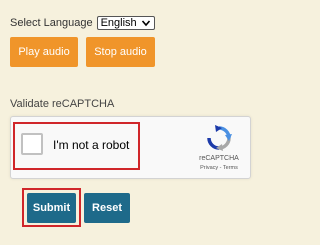 The width and height of the screenshot is (320, 245). What do you see at coordinates (118, 23) in the screenshot?
I see `language-select-value: English` at bounding box center [118, 23].